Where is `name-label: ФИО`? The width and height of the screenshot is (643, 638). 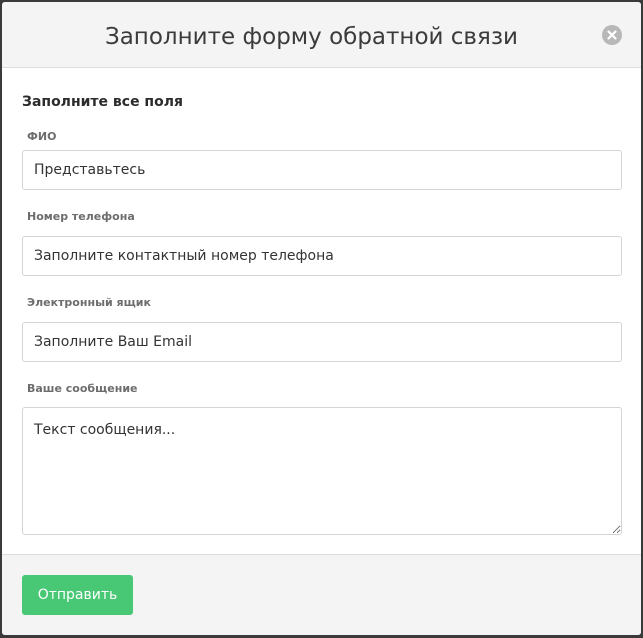 name-label: ФИО is located at coordinates (42, 136).